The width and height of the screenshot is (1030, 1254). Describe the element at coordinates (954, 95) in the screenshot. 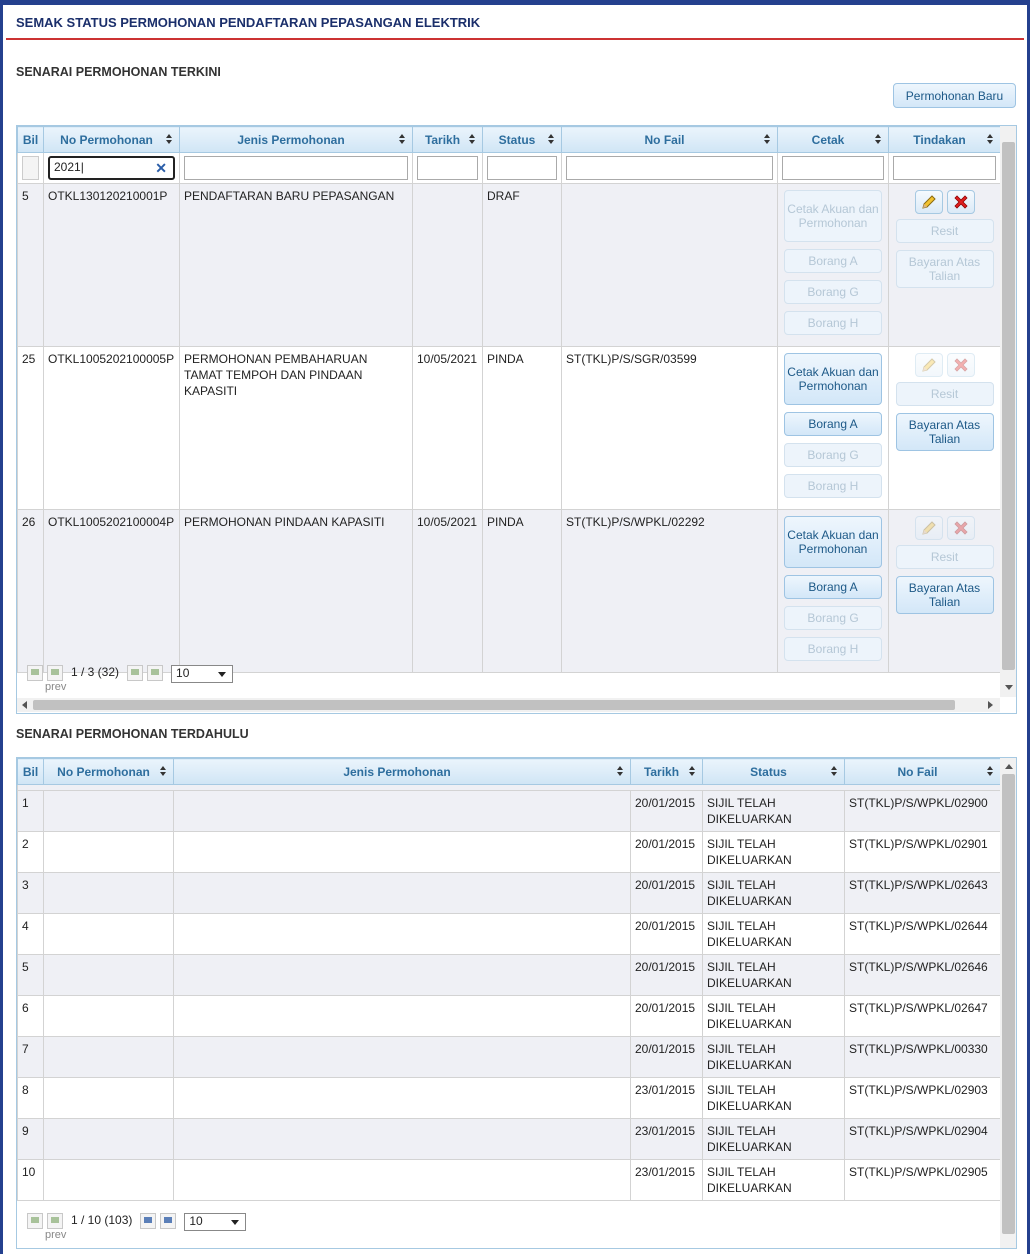

I see `new-application-button: Permohonan Baru` at that location.